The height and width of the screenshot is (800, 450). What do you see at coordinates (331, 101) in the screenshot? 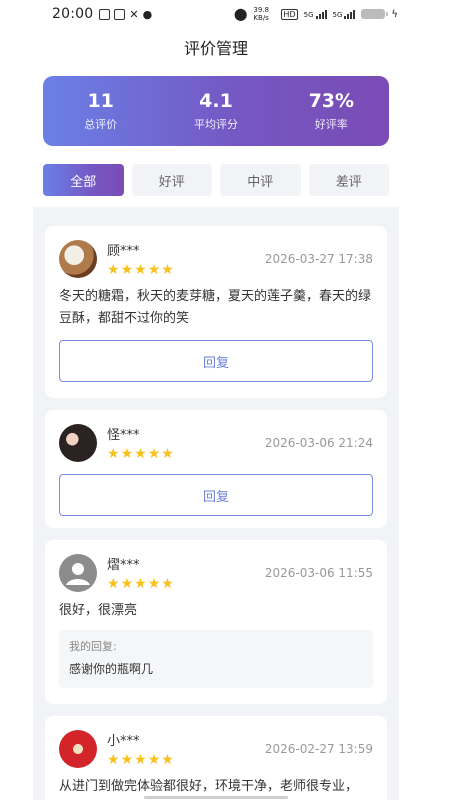
I see `stat-value: 73%` at bounding box center [331, 101].